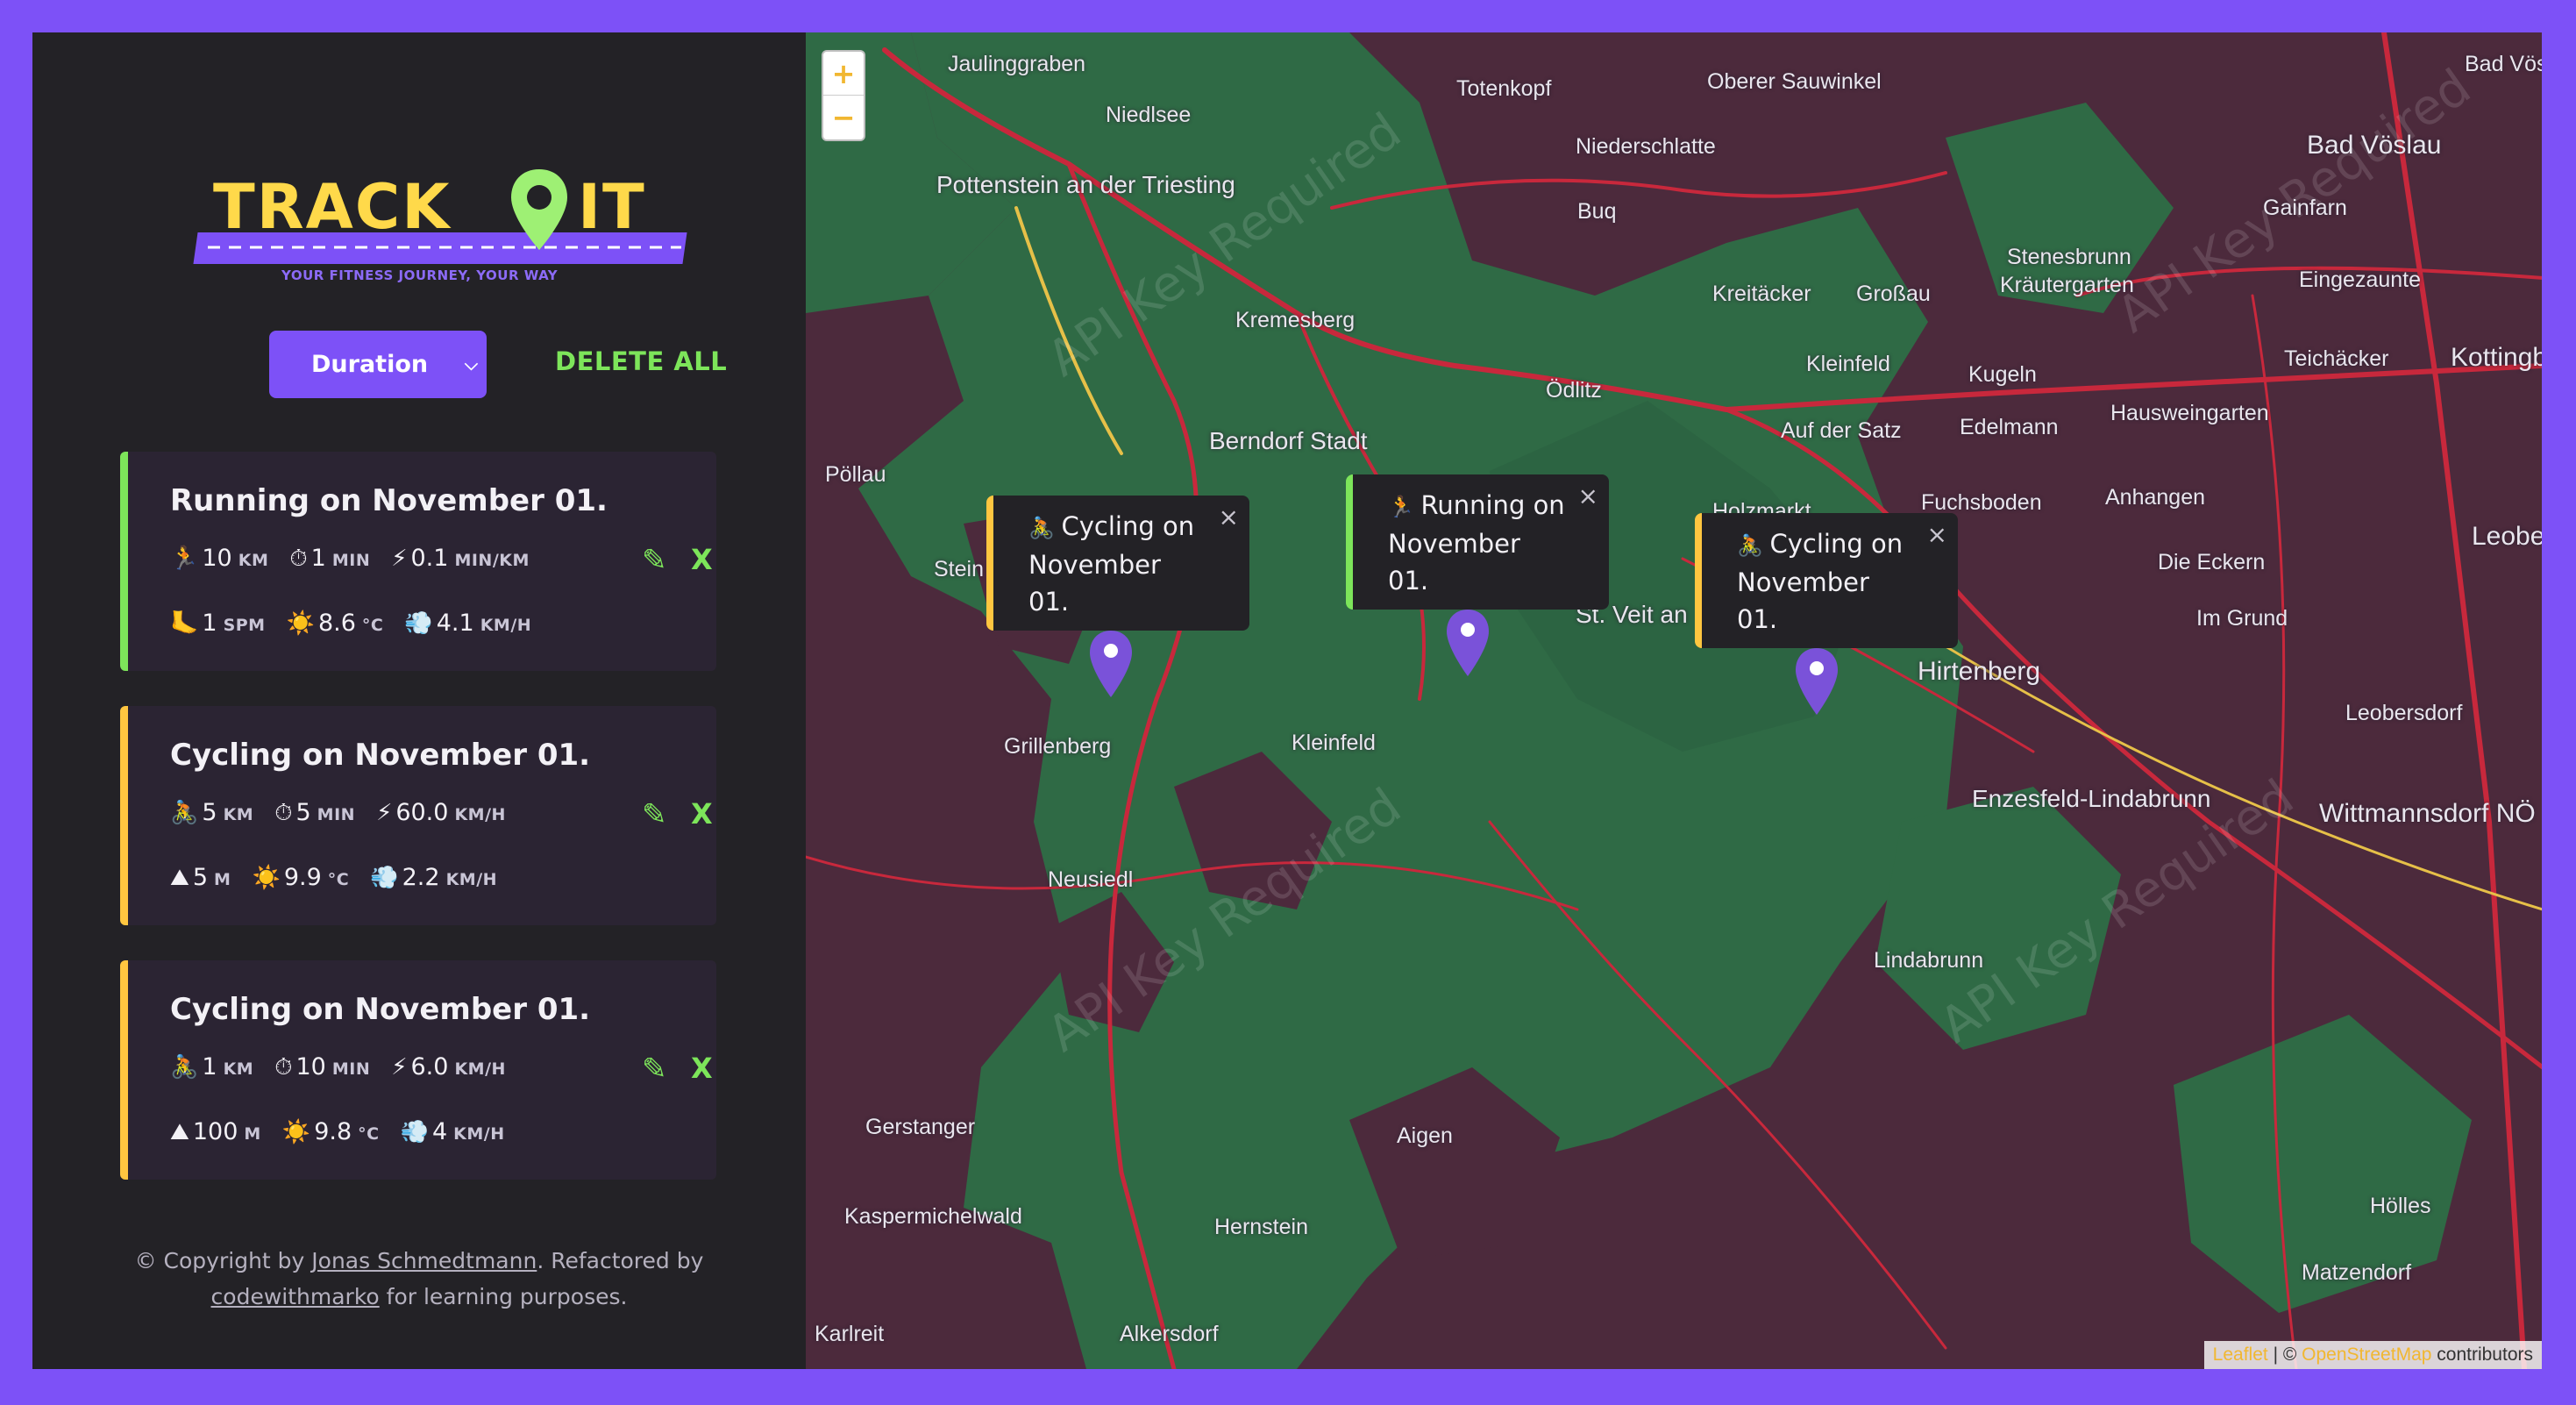 The width and height of the screenshot is (2576, 1405). Describe the element at coordinates (1085, 184) in the screenshot. I see `map-label: Pottenstein an der Triesting` at that location.